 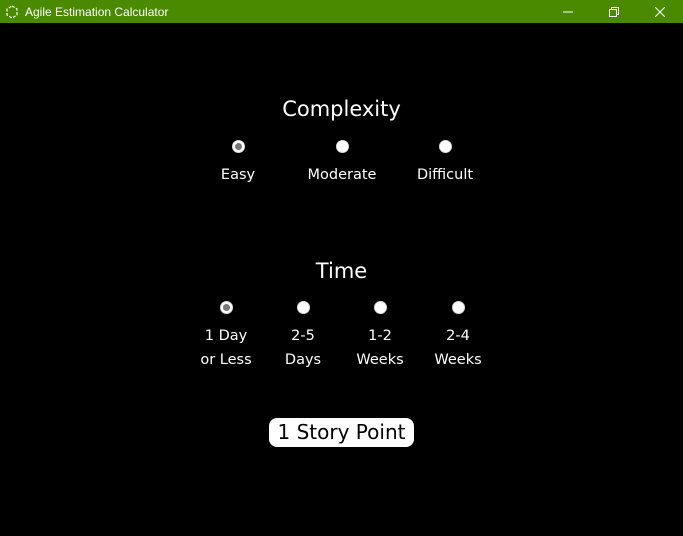 I want to click on time-label-2-4-weeks: 2-4 Weeks, so click(x=458, y=348).